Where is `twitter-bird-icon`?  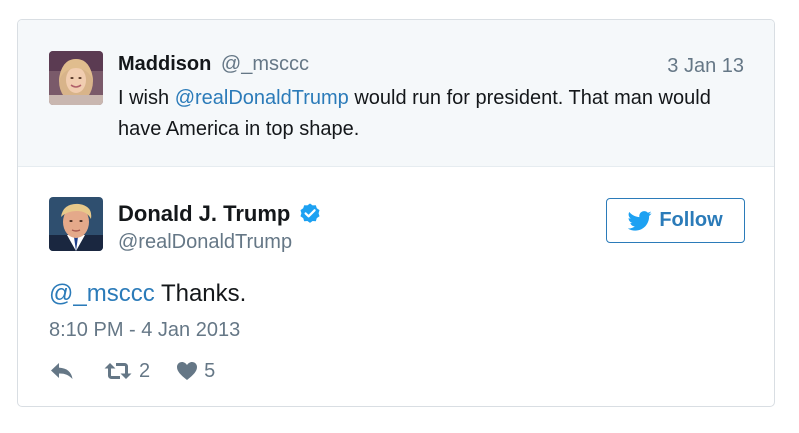 twitter-bird-icon is located at coordinates (639, 221).